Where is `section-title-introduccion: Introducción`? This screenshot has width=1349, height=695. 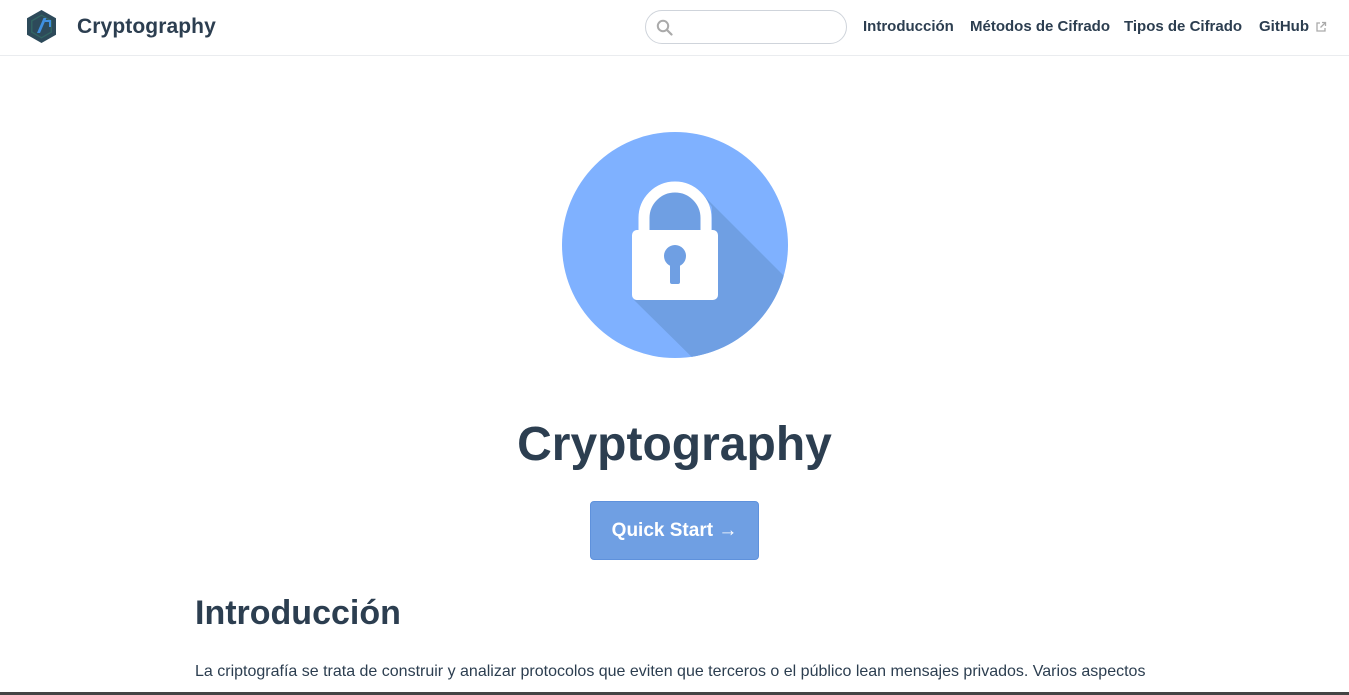 section-title-introduccion: Introducción is located at coordinates (298, 613).